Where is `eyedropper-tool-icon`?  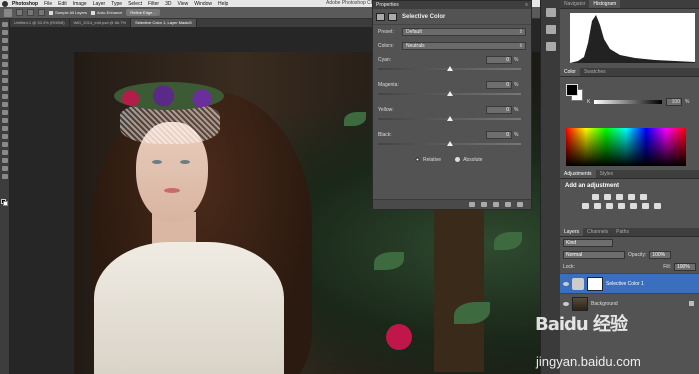 eyedropper-tool-icon is located at coordinates (5, 64).